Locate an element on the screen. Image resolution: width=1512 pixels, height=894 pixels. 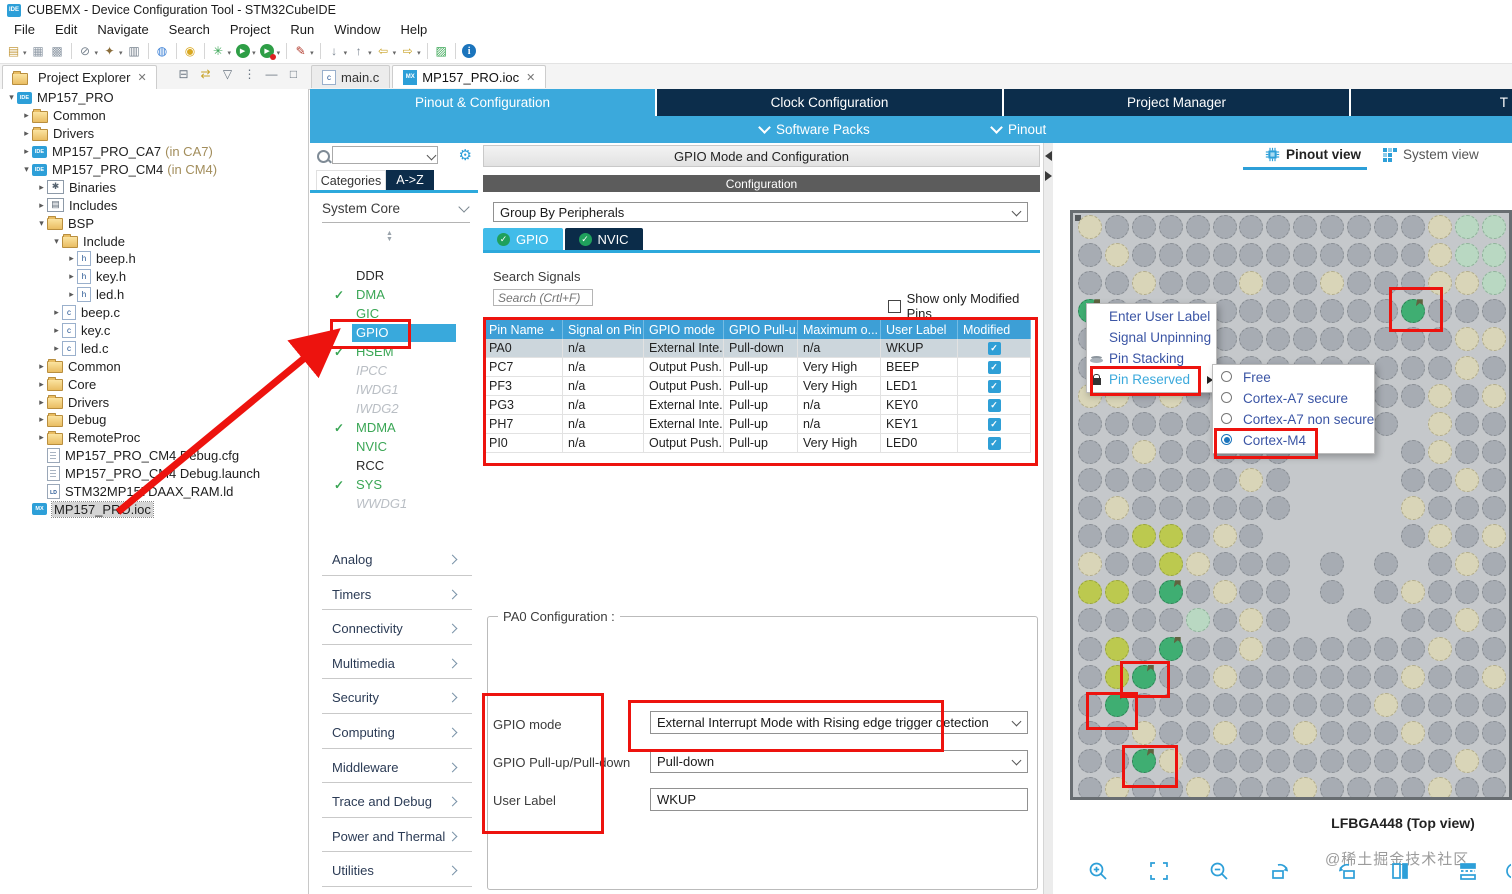
peripheral-wwdg1: WWDG1 is located at coordinates (395, 503).